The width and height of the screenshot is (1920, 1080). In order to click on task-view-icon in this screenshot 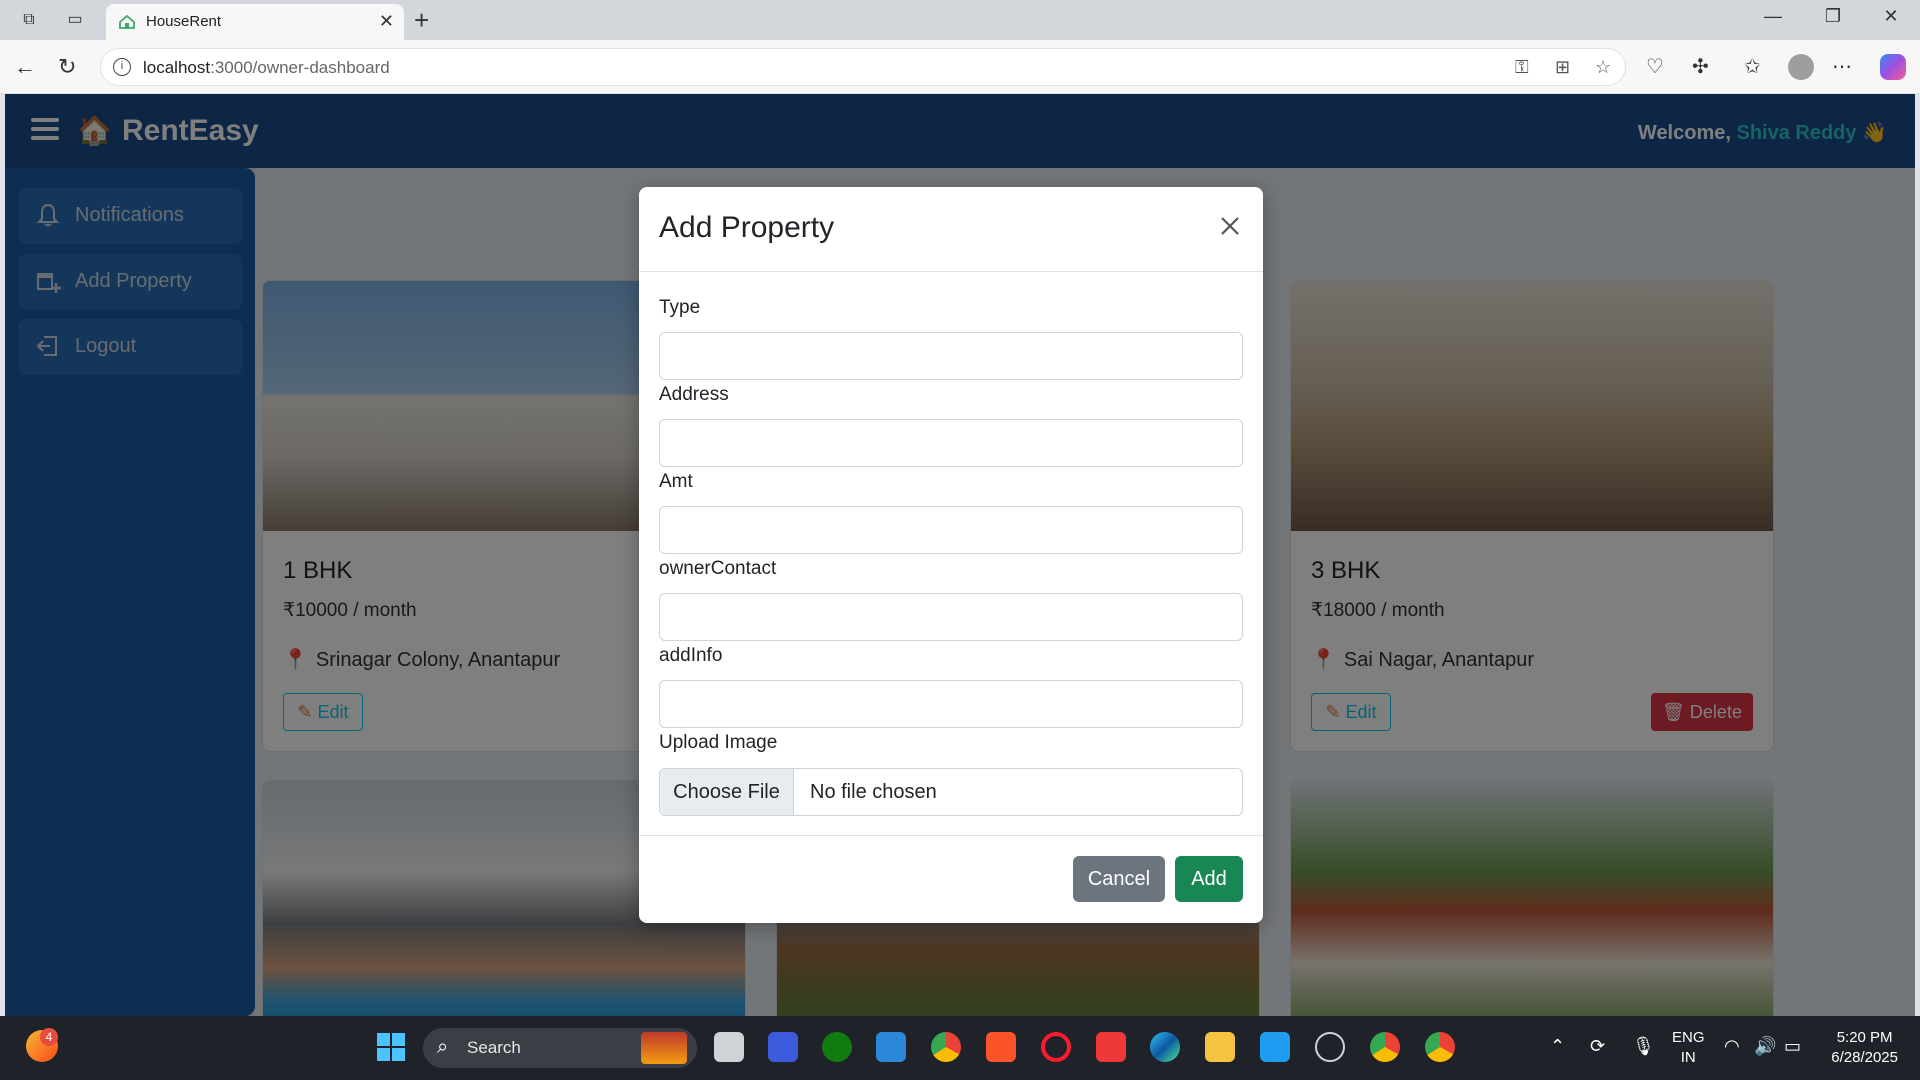, I will do `click(729, 1047)`.